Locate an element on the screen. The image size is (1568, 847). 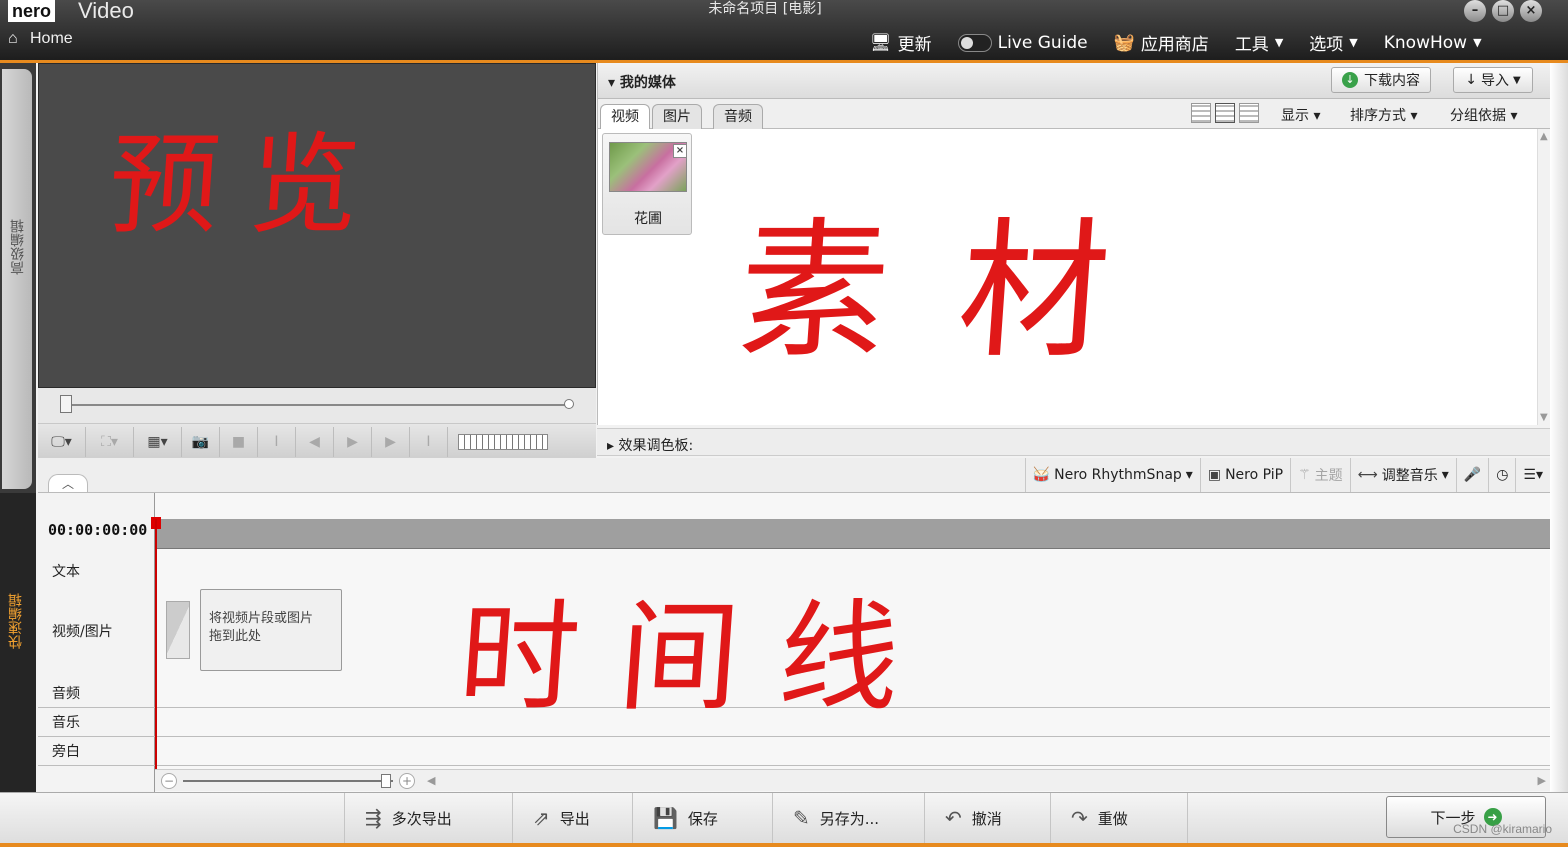
zoom-in-icon: + is located at coordinates (407, 781).